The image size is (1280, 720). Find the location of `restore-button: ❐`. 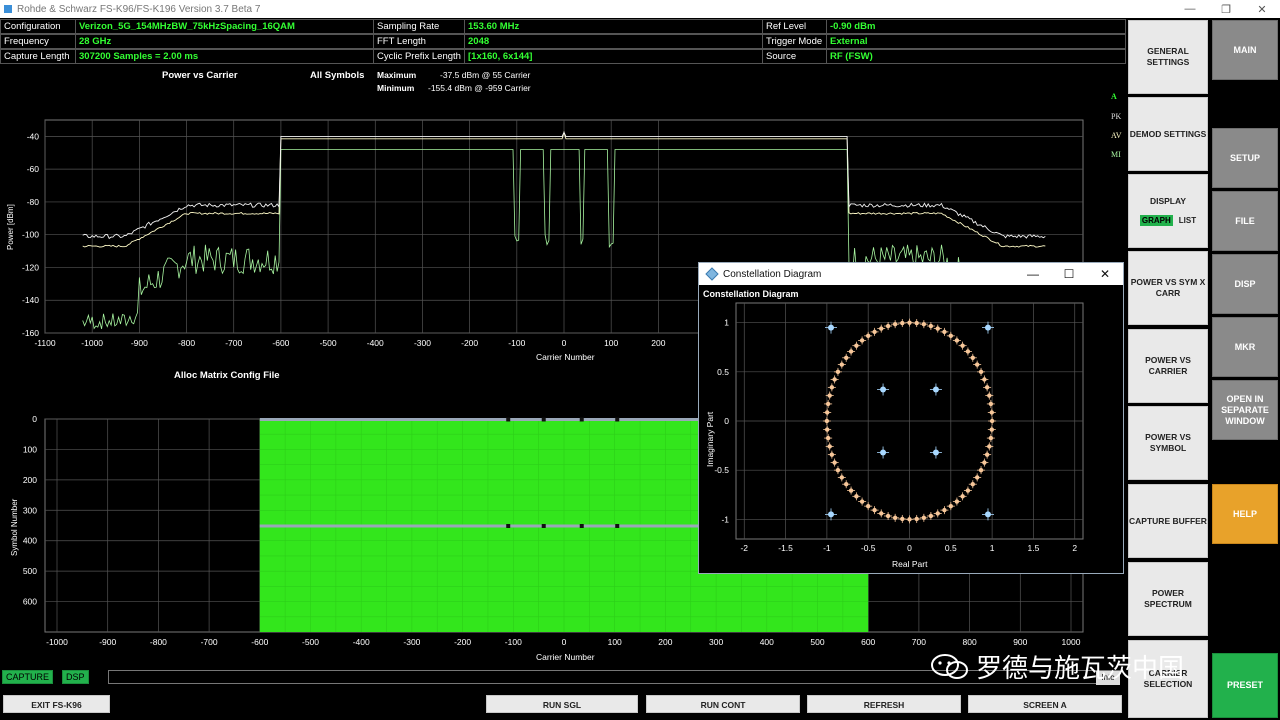

restore-button: ❐ is located at coordinates (1226, 9).